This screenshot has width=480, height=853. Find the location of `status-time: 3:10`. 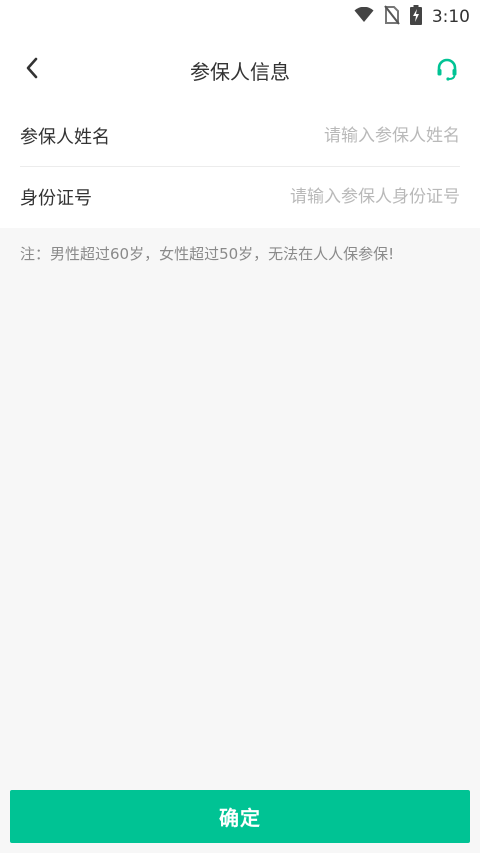

status-time: 3:10 is located at coordinates (450, 17).